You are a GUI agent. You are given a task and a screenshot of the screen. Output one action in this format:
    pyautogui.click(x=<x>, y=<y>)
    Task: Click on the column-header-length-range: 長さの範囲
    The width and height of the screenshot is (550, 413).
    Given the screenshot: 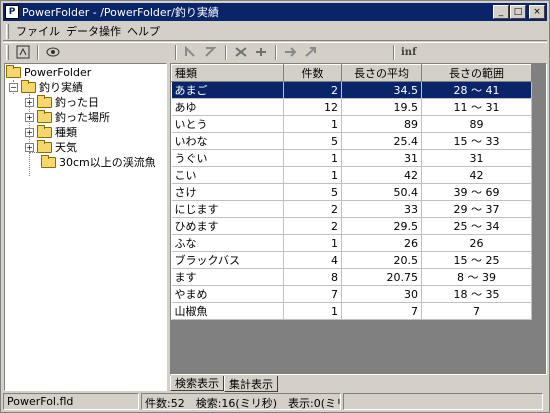 What is the action you would take?
    pyautogui.click(x=476, y=73)
    